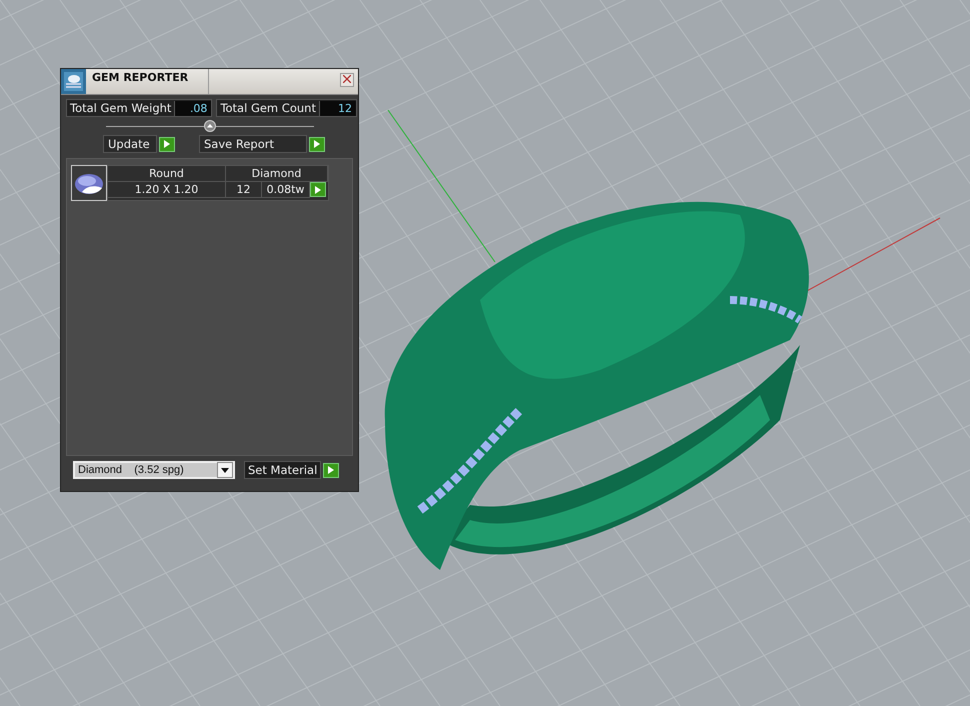  I want to click on total-label: Total Gem Weight, so click(120, 108).